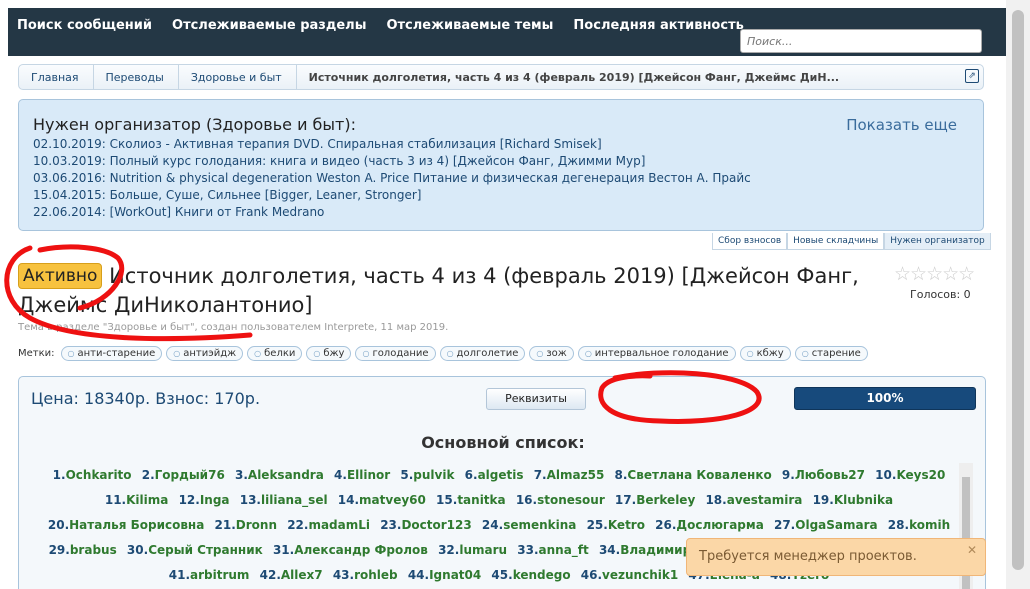 The image size is (1030, 589). Describe the element at coordinates (433, 475) in the screenshot. I see `member-name: pulvik` at that location.